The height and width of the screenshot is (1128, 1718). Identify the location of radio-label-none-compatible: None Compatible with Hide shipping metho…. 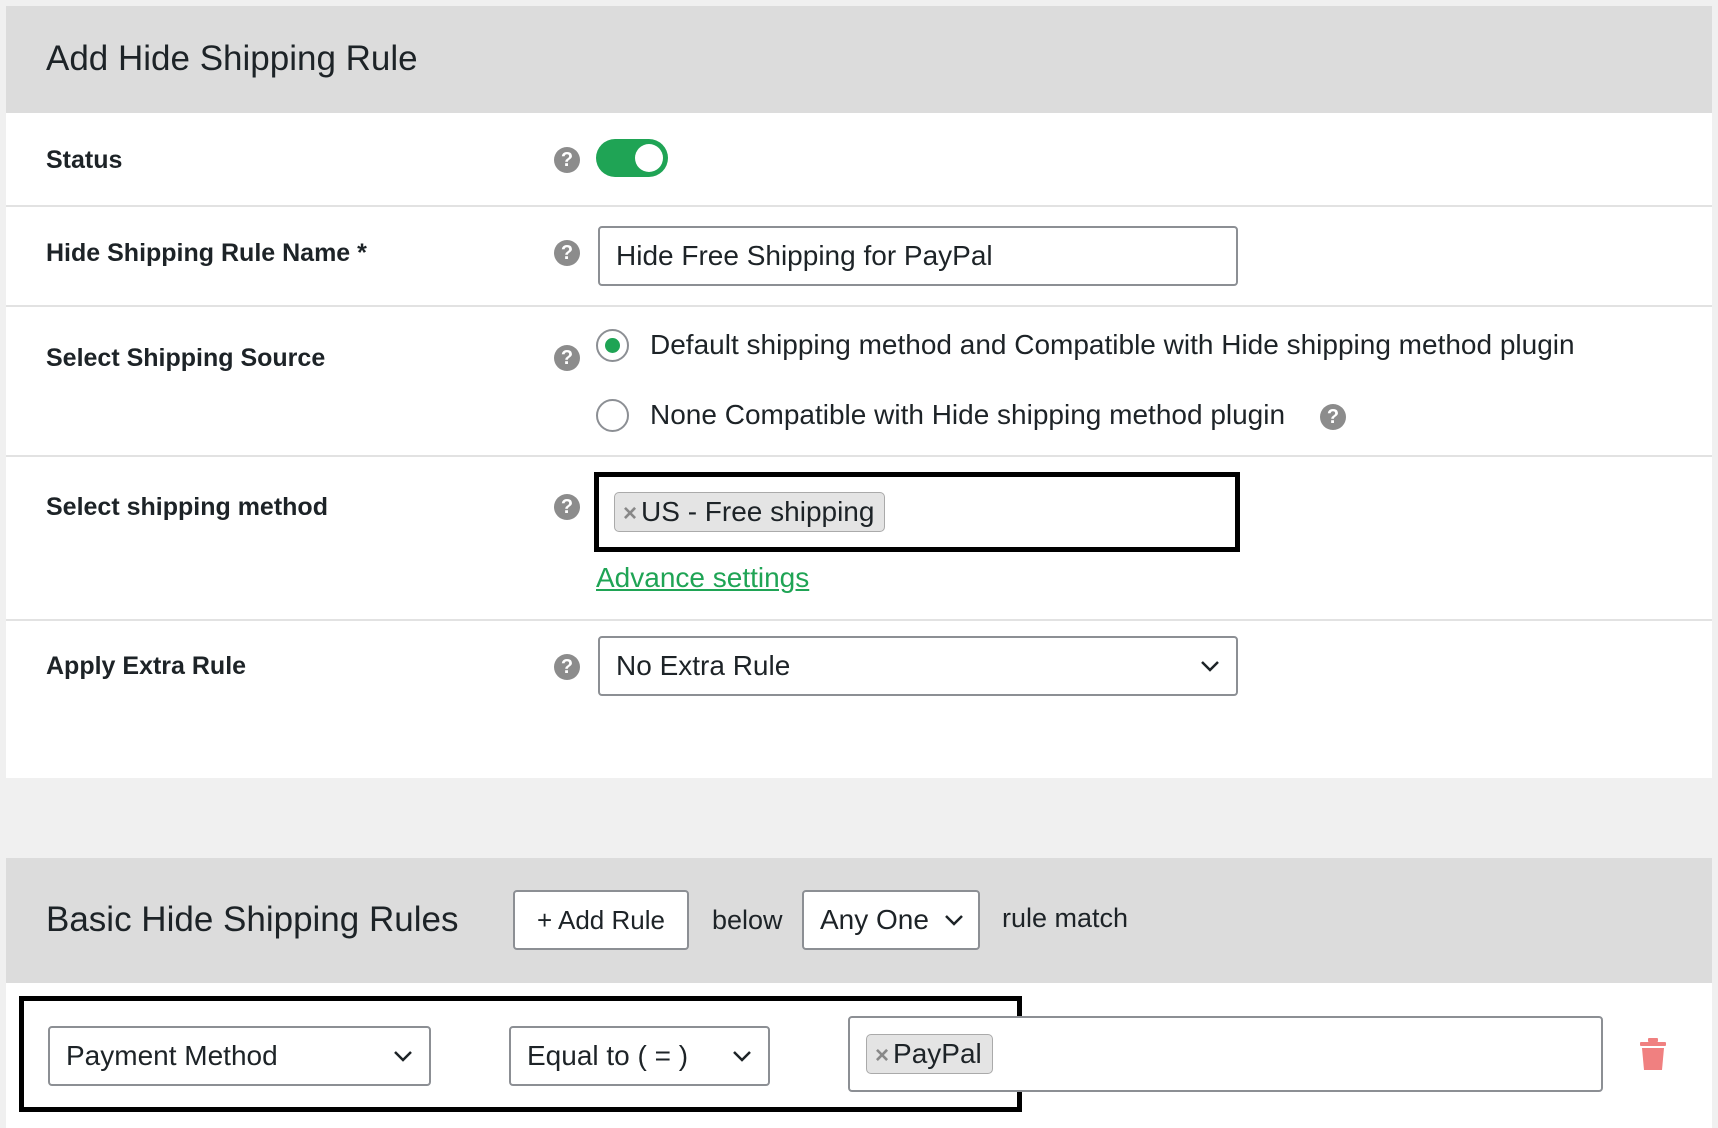
(968, 414).